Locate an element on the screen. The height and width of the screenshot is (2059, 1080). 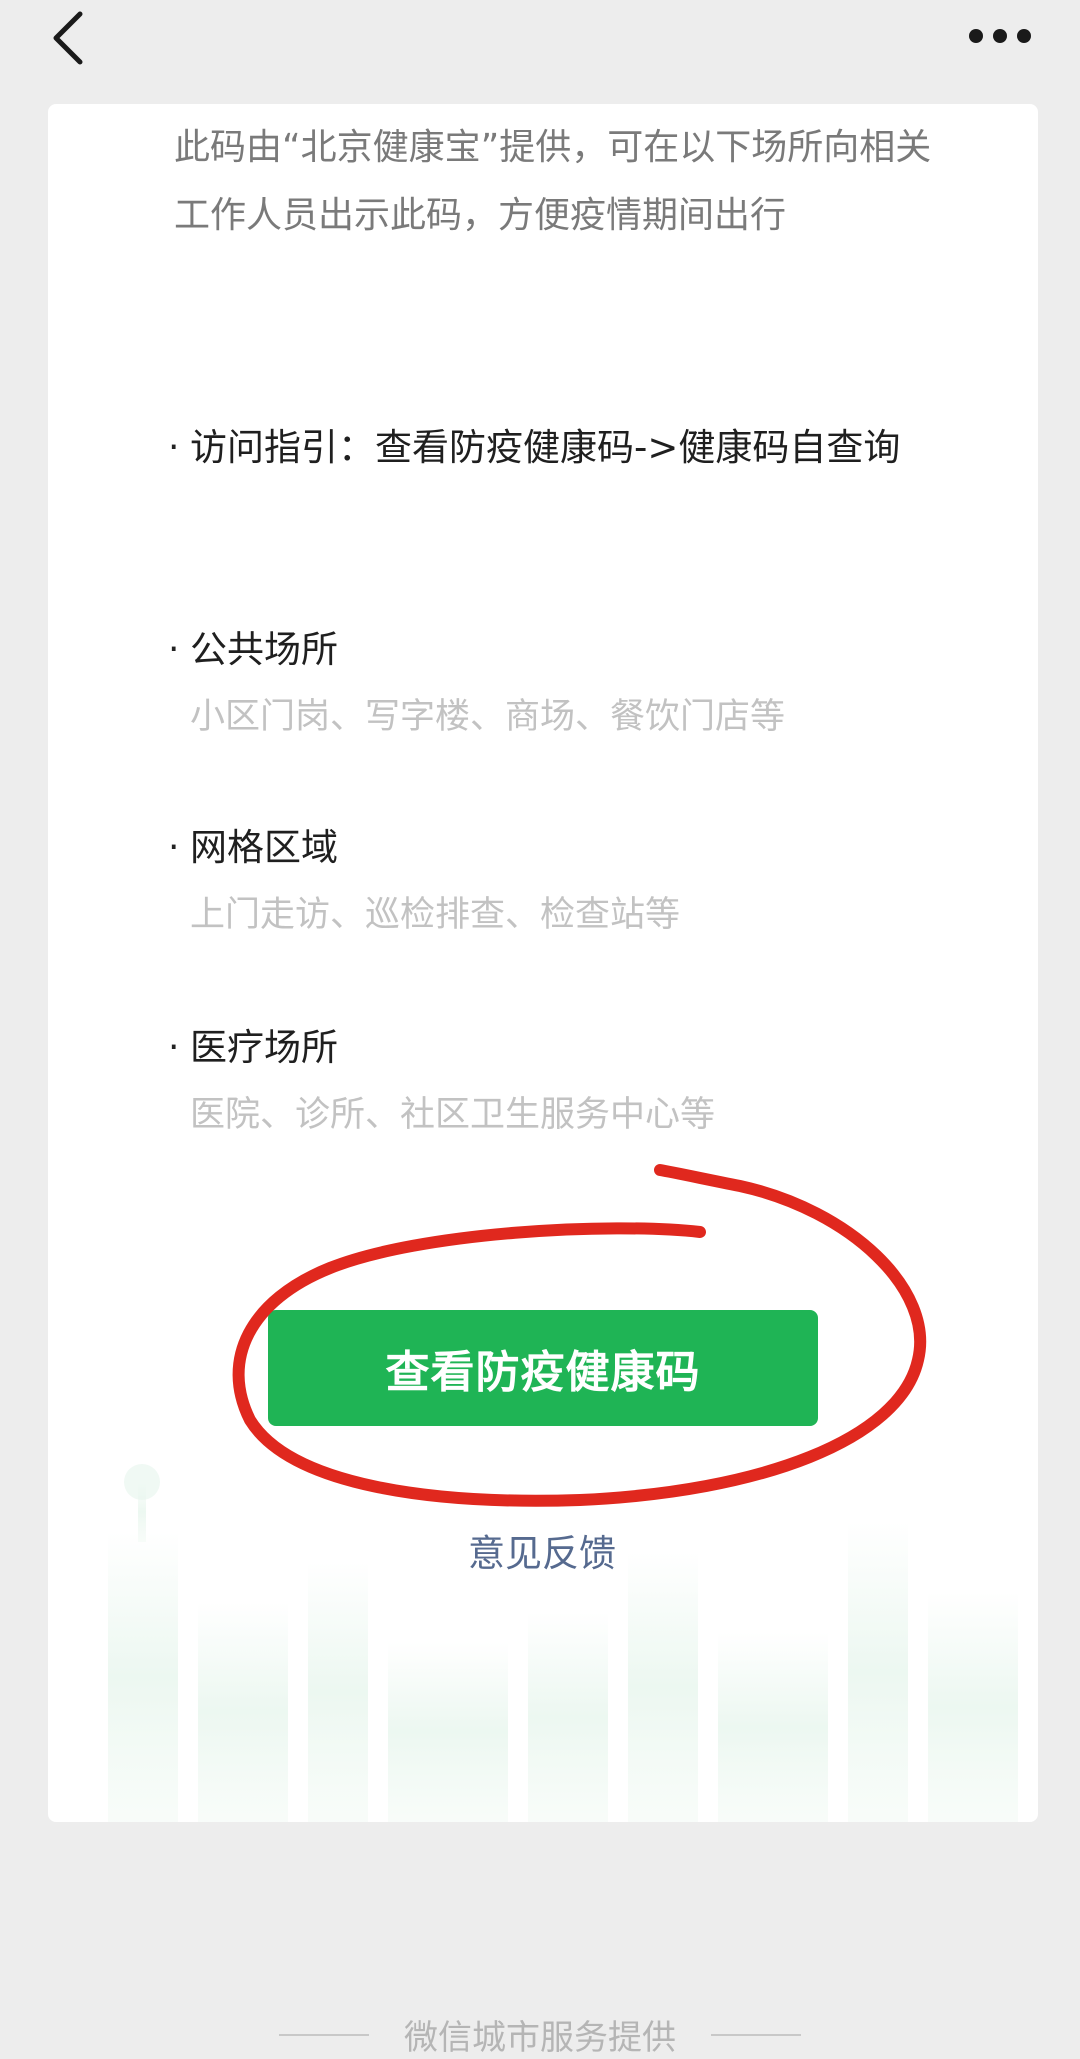
view-health-code-button: 查看防疫健康码 is located at coordinates (543, 1368).